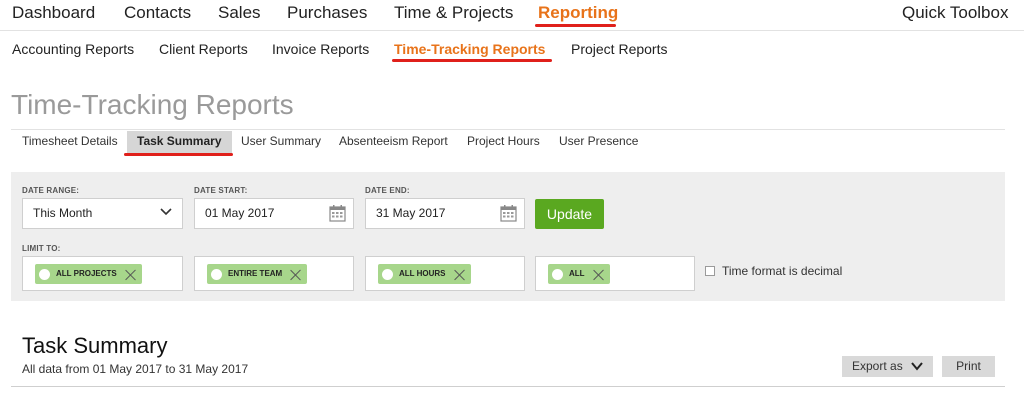 The width and height of the screenshot is (1024, 402). What do you see at coordinates (41, 248) in the screenshot?
I see `limit-to-label: LIMIT TO:` at bounding box center [41, 248].